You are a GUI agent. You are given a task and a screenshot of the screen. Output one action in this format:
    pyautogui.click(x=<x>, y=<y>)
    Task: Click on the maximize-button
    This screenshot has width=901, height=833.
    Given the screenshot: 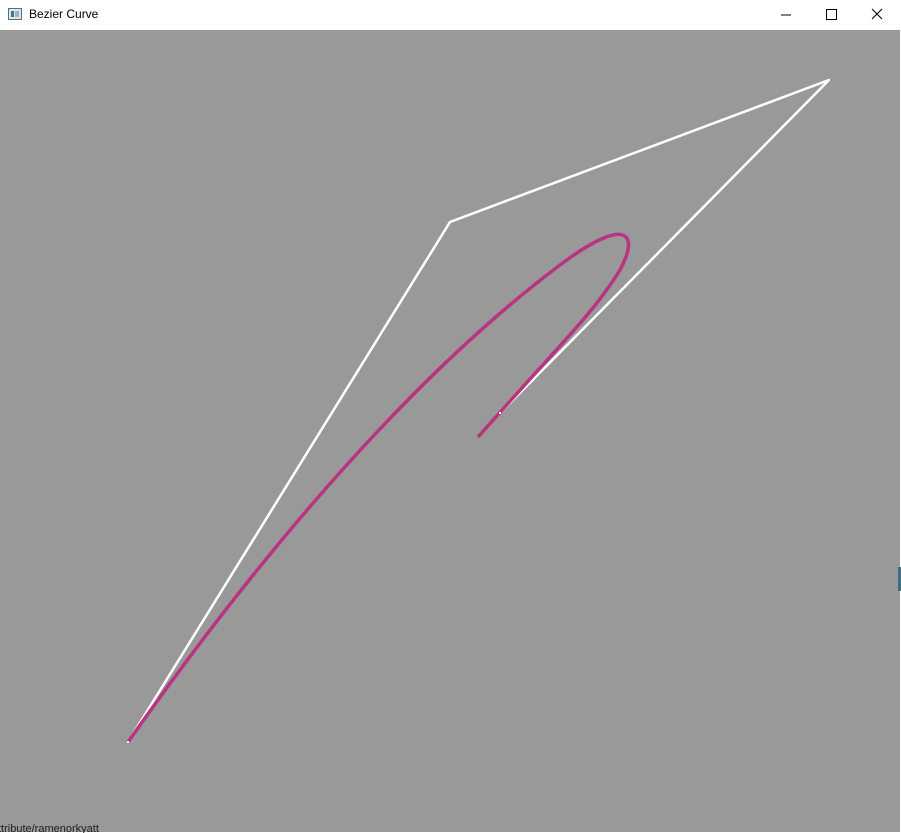 What is the action you would take?
    pyautogui.click(x=832, y=15)
    